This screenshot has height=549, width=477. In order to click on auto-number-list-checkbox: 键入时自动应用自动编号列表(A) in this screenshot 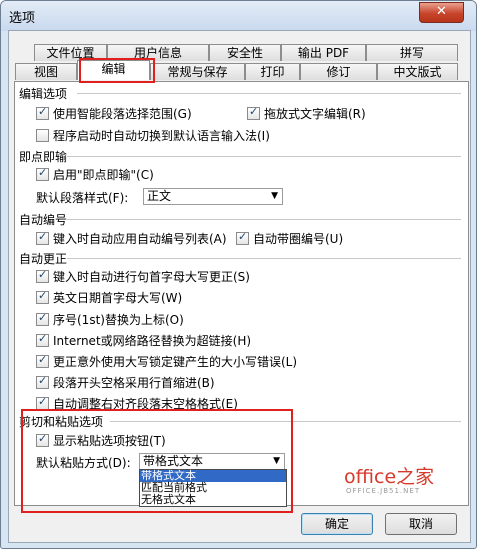, I will do `click(131, 238)`.